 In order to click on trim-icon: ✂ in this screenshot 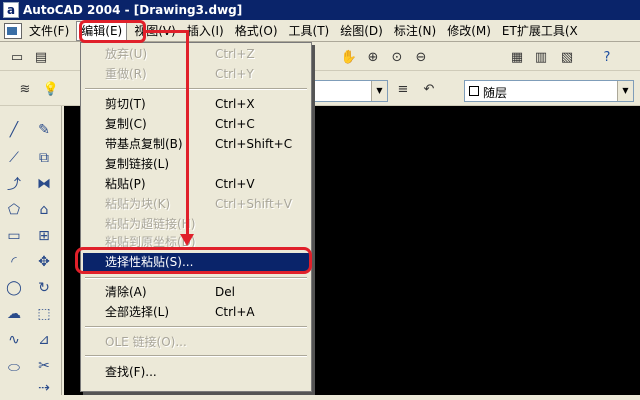, I will do `click(44, 366)`.